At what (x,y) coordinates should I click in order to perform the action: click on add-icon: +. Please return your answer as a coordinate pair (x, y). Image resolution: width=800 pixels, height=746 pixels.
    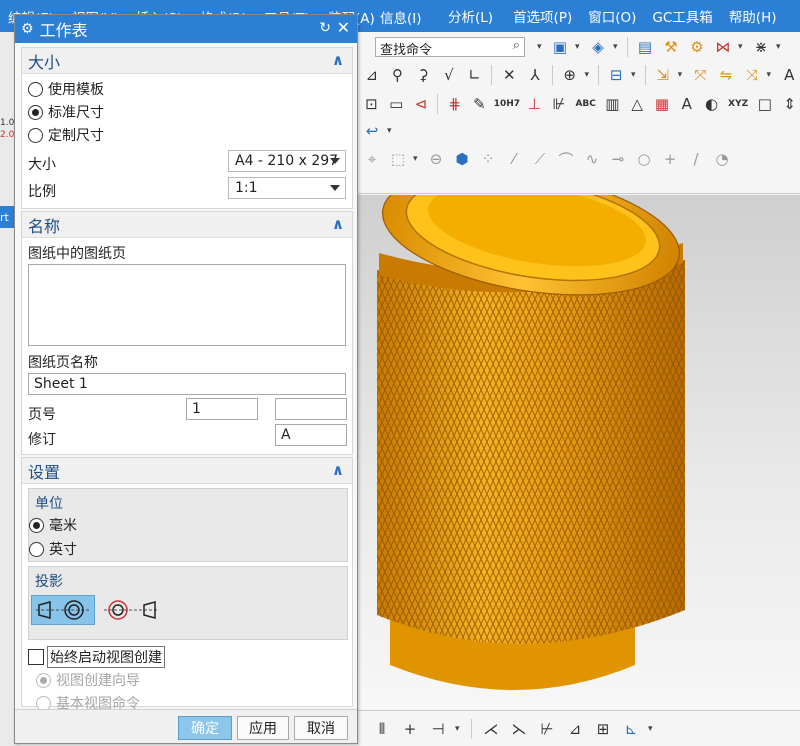
    Looking at the image, I should click on (410, 729).